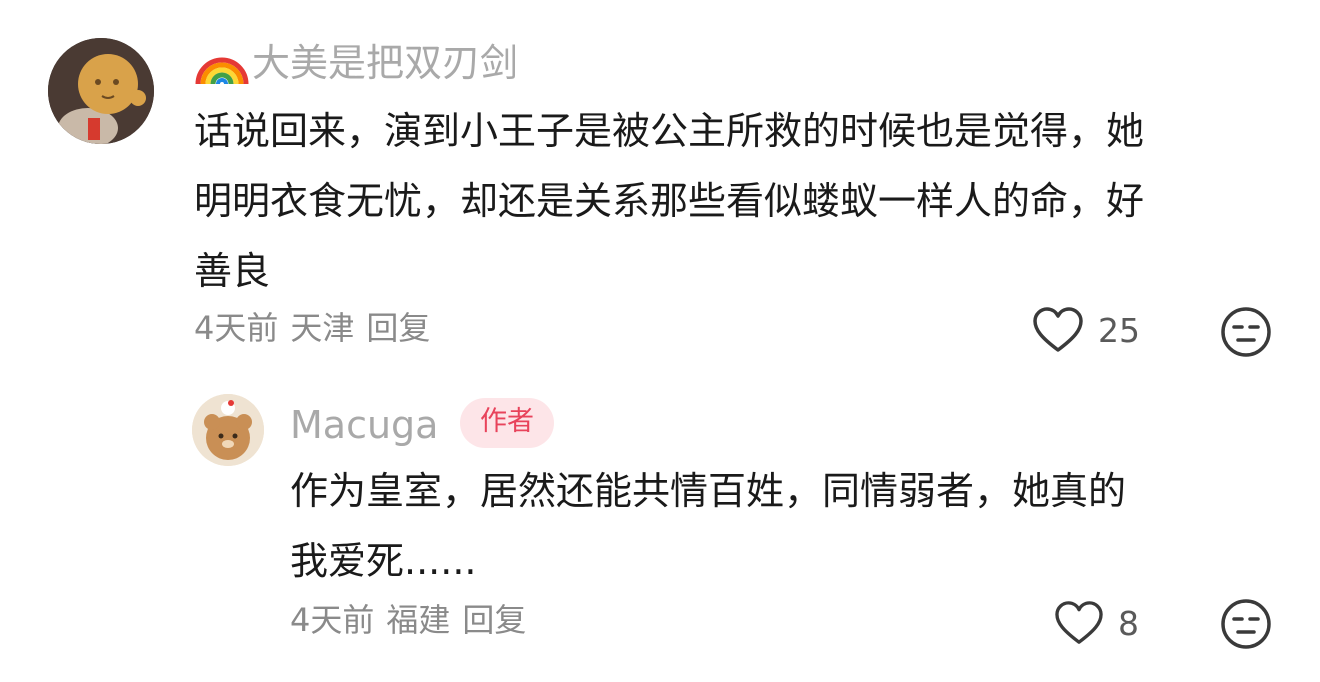 The image size is (1320, 682). I want to click on reply-meta: 4天前 福建 回复, so click(414, 620).